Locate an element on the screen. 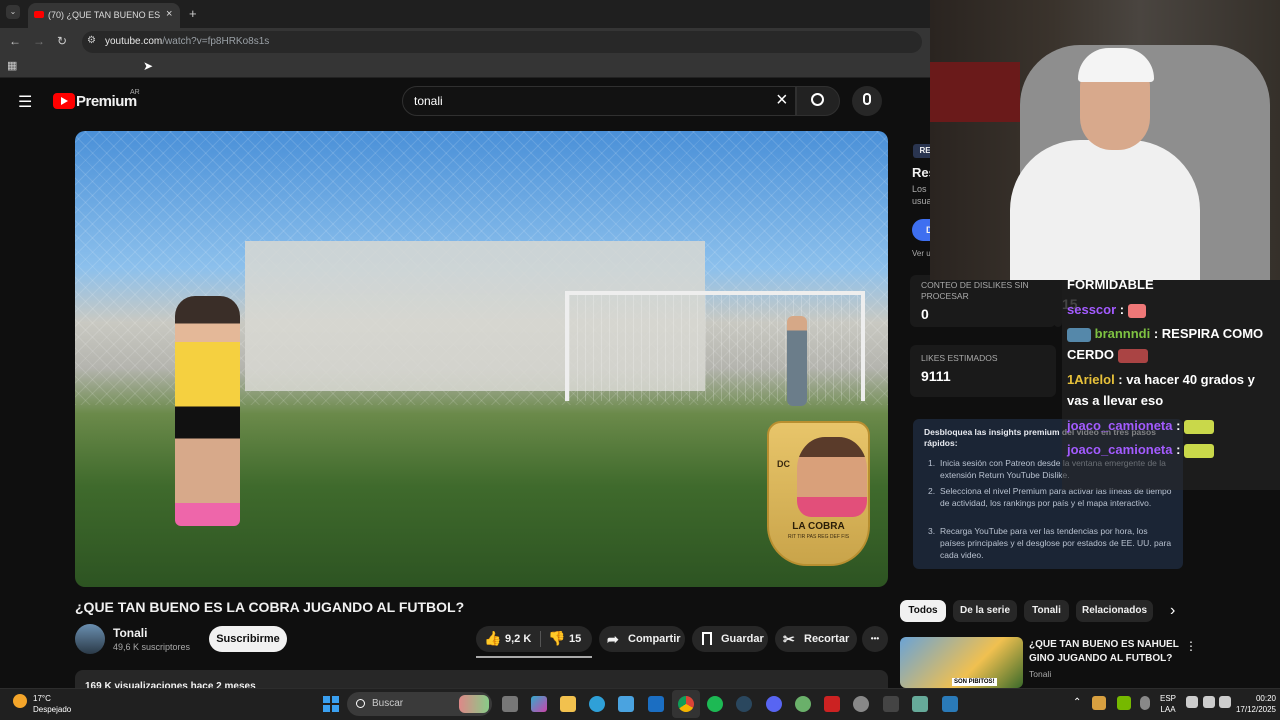 The height and width of the screenshot is (720, 1280). url-host: youtube.com is located at coordinates (134, 41).